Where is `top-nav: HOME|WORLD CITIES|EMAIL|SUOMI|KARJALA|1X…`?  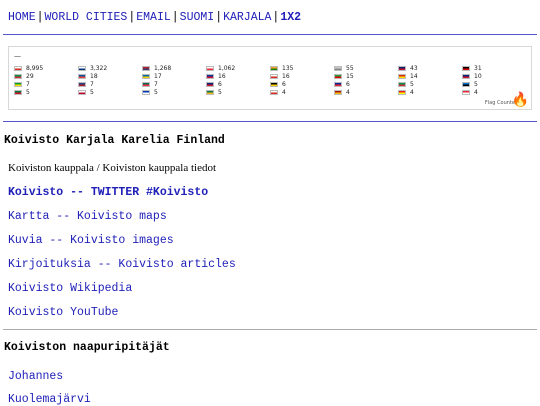 top-nav: HOME|WORLD CITIES|EMAIL|SUOMI|KARJALA|1X… is located at coordinates (154, 17).